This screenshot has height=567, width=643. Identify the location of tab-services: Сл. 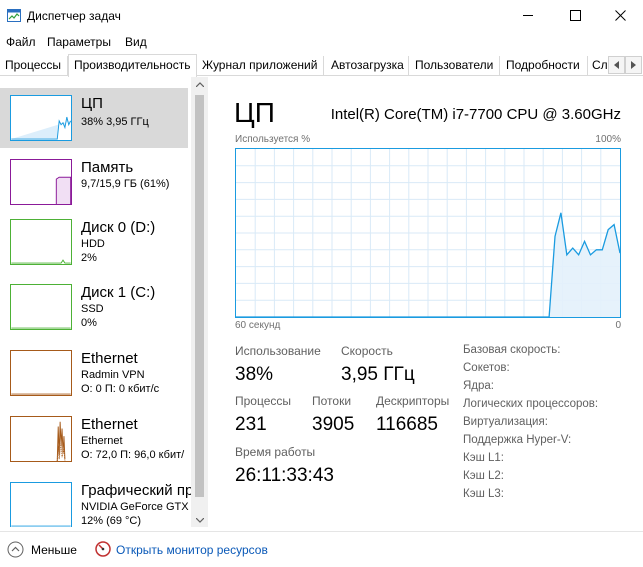
(598, 66).